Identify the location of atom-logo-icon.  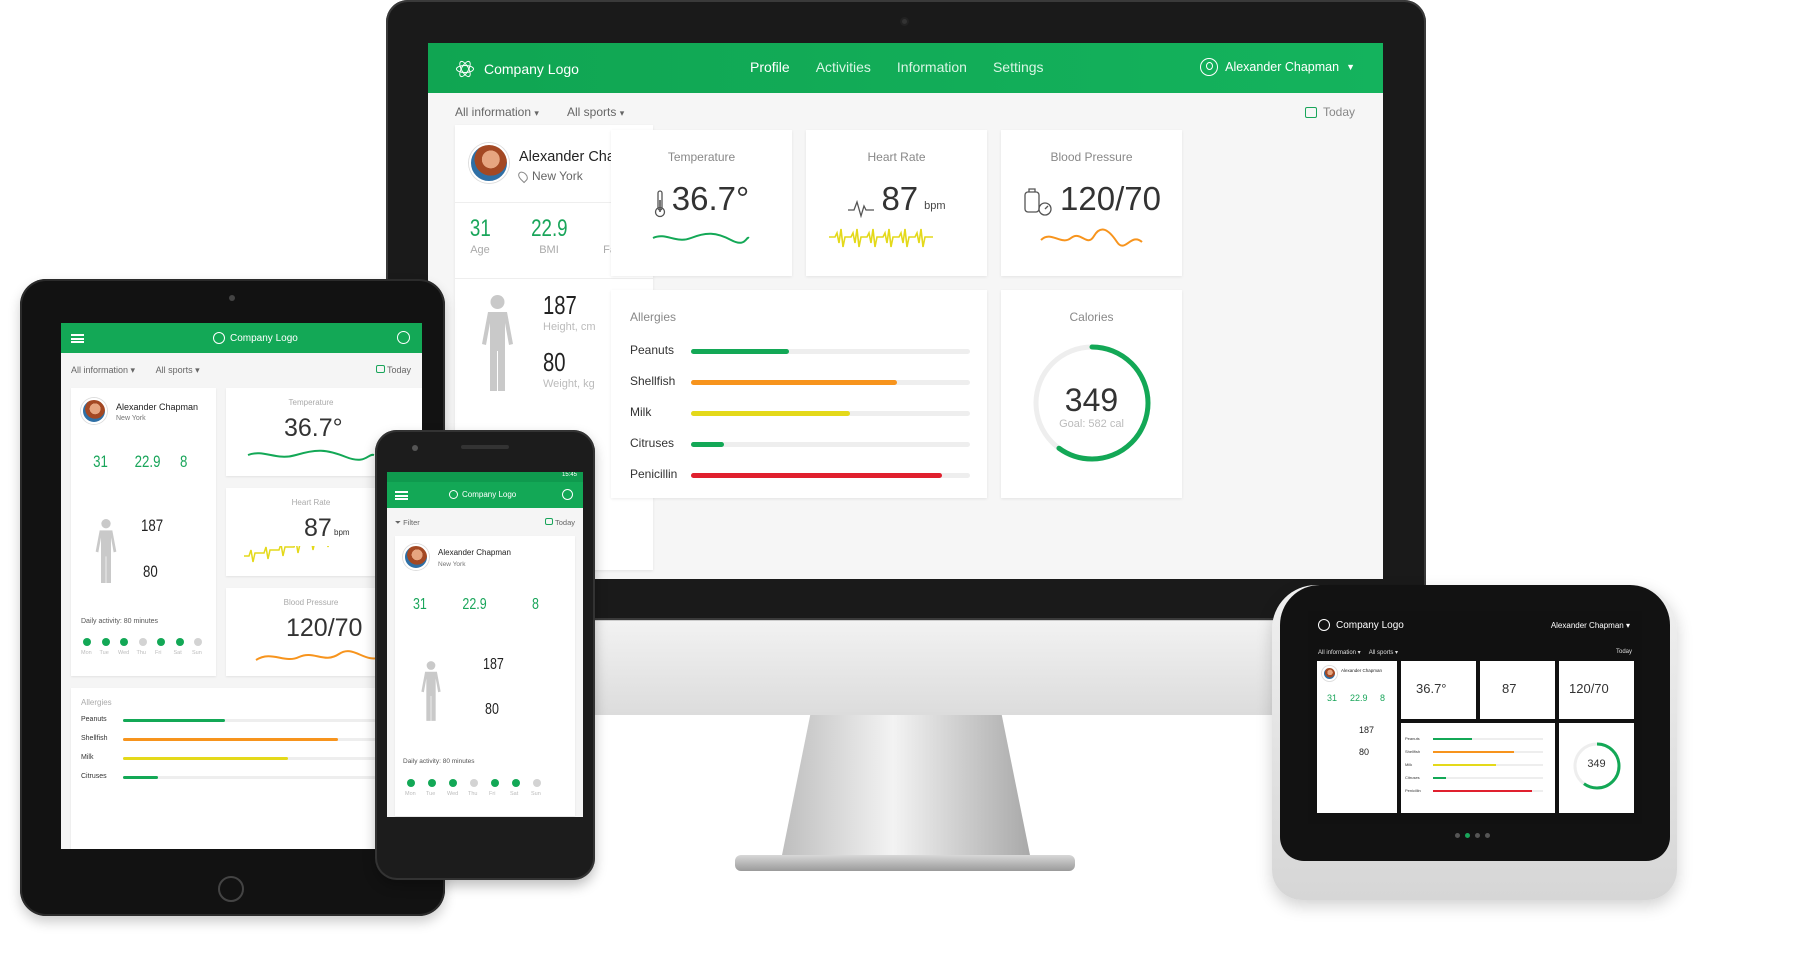
(219, 338).